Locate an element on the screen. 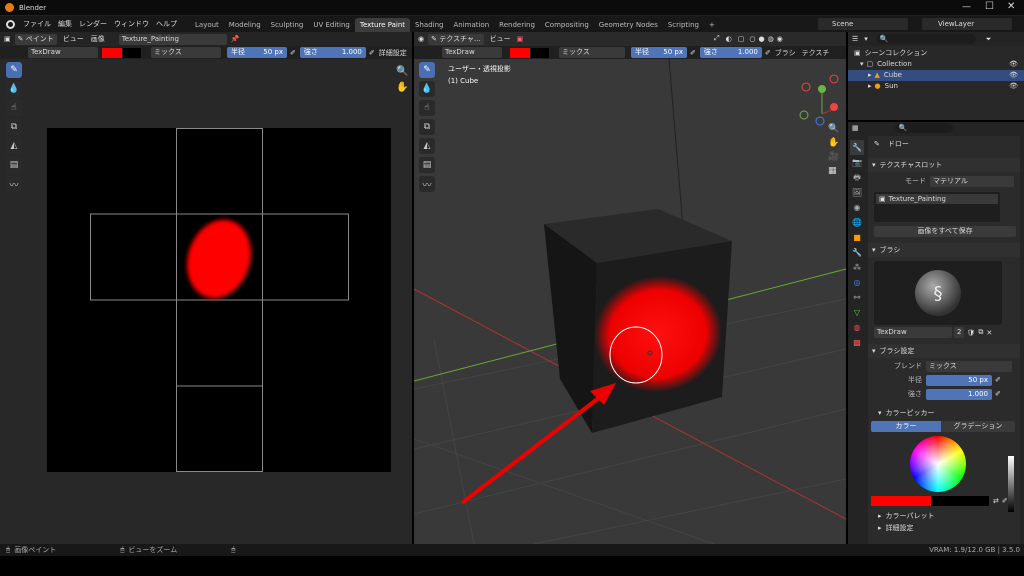 Image resolution: width=1024 pixels, height=576 pixels. properties-type-icon: ▦ is located at coordinates (855, 128).